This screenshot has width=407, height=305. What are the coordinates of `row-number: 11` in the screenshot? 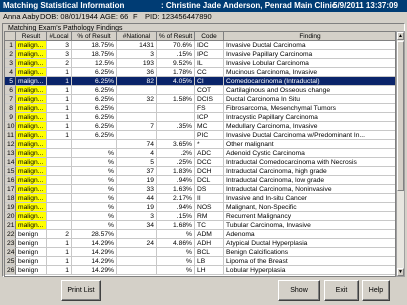 It's located at (10, 135).